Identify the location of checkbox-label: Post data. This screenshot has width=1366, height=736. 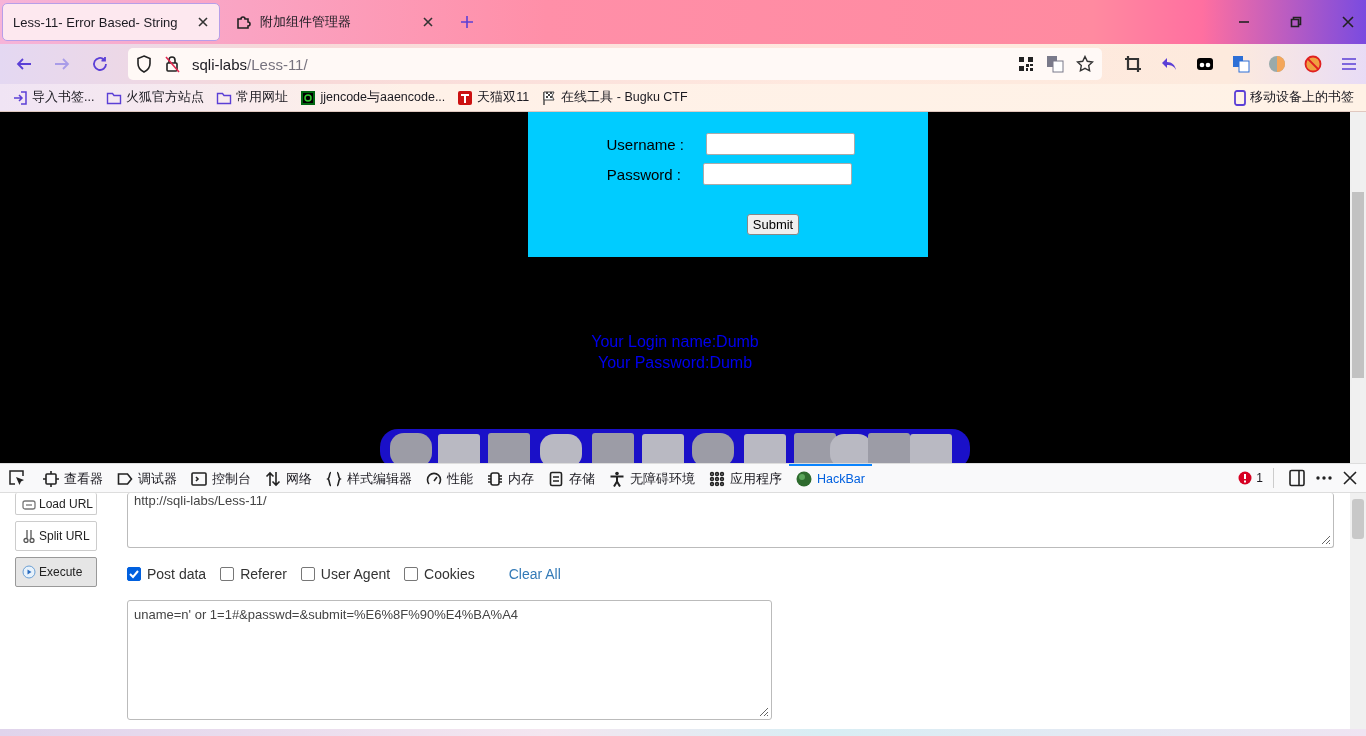
(177, 574).